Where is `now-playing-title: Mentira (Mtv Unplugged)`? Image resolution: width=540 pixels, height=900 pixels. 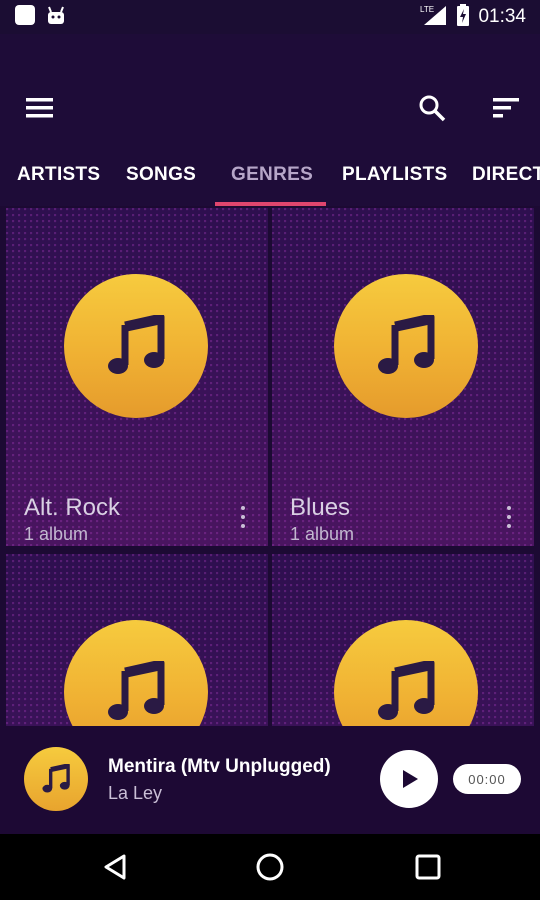 now-playing-title: Mentira (Mtv Unplugged) is located at coordinates (219, 767).